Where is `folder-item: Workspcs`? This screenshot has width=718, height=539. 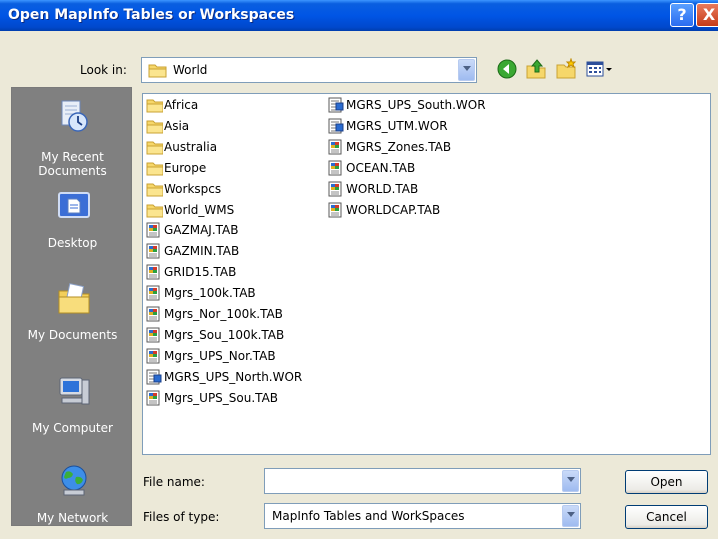 folder-item: Workspcs is located at coordinates (236, 189).